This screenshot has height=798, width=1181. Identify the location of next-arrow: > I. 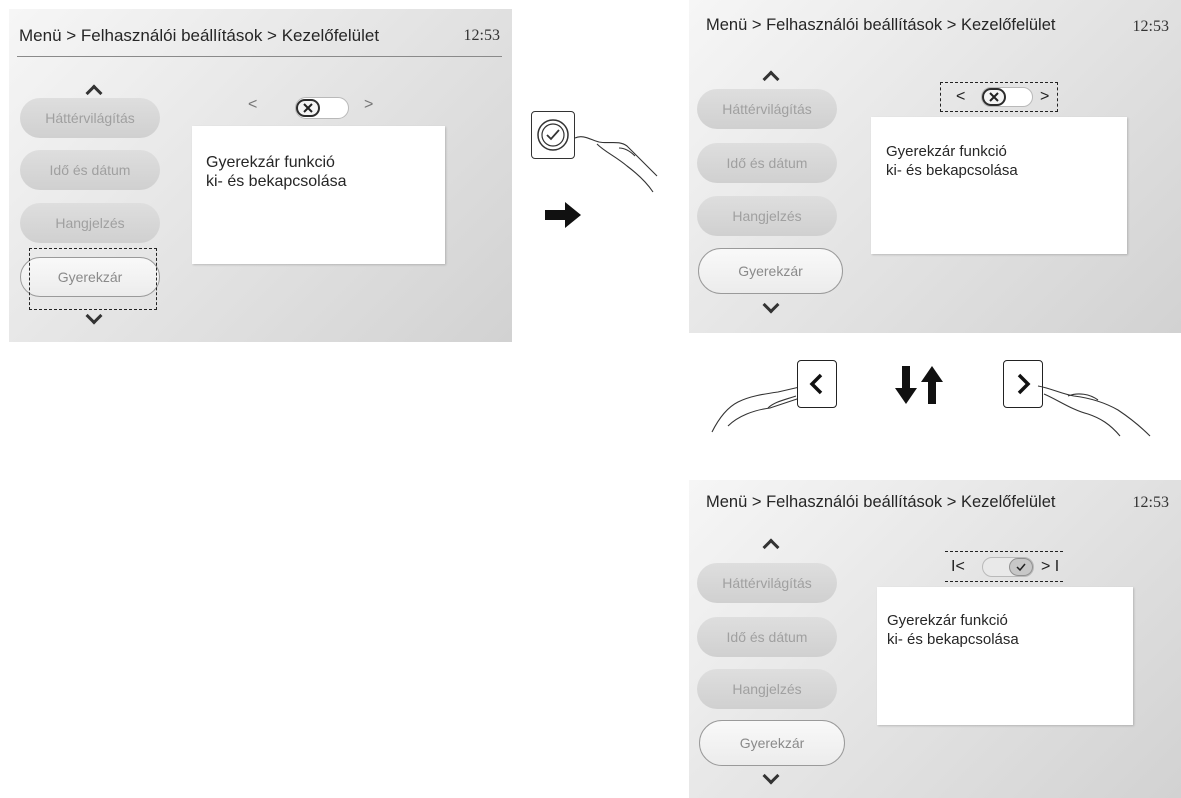
(1050, 567).